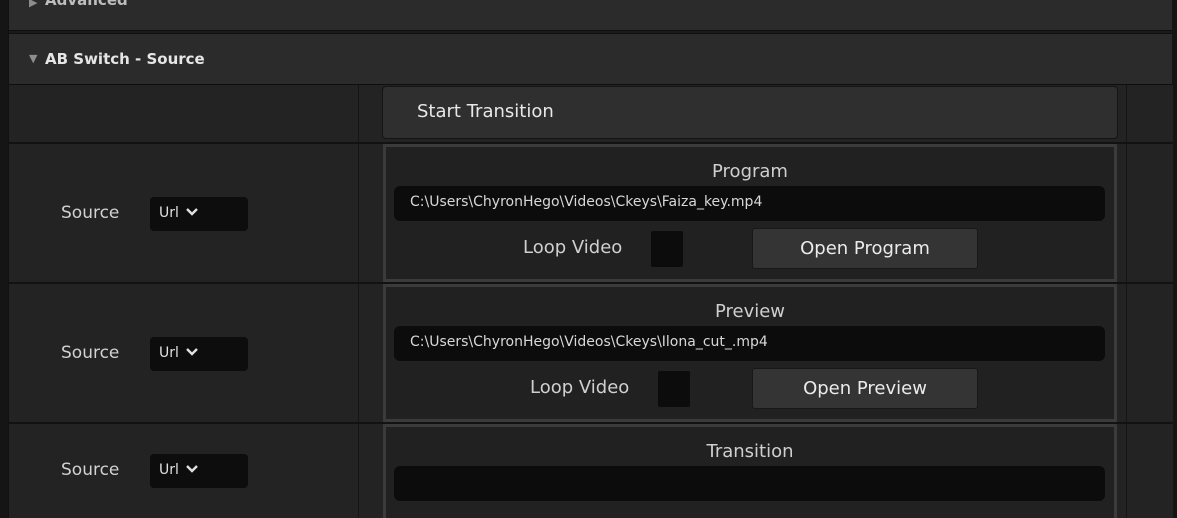 The height and width of the screenshot is (518, 1177). What do you see at coordinates (184, 113) in the screenshot?
I see `start-transition-name-cell` at bounding box center [184, 113].